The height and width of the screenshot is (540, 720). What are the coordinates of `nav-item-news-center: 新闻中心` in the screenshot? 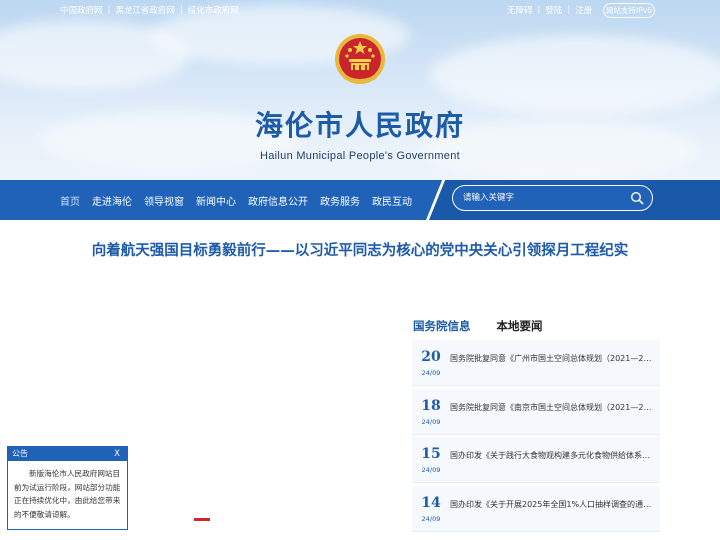 It's located at (216, 200).